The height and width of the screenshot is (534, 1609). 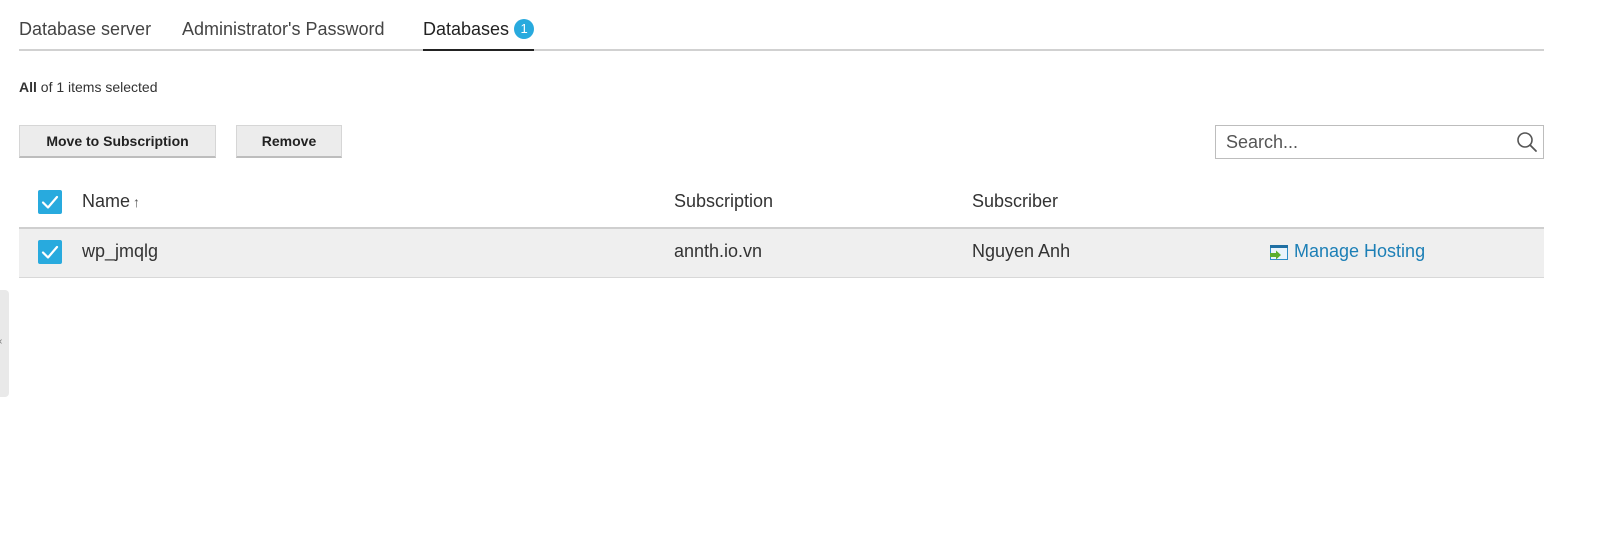 I want to click on tab-database-server: Database server, so click(x=85, y=35).